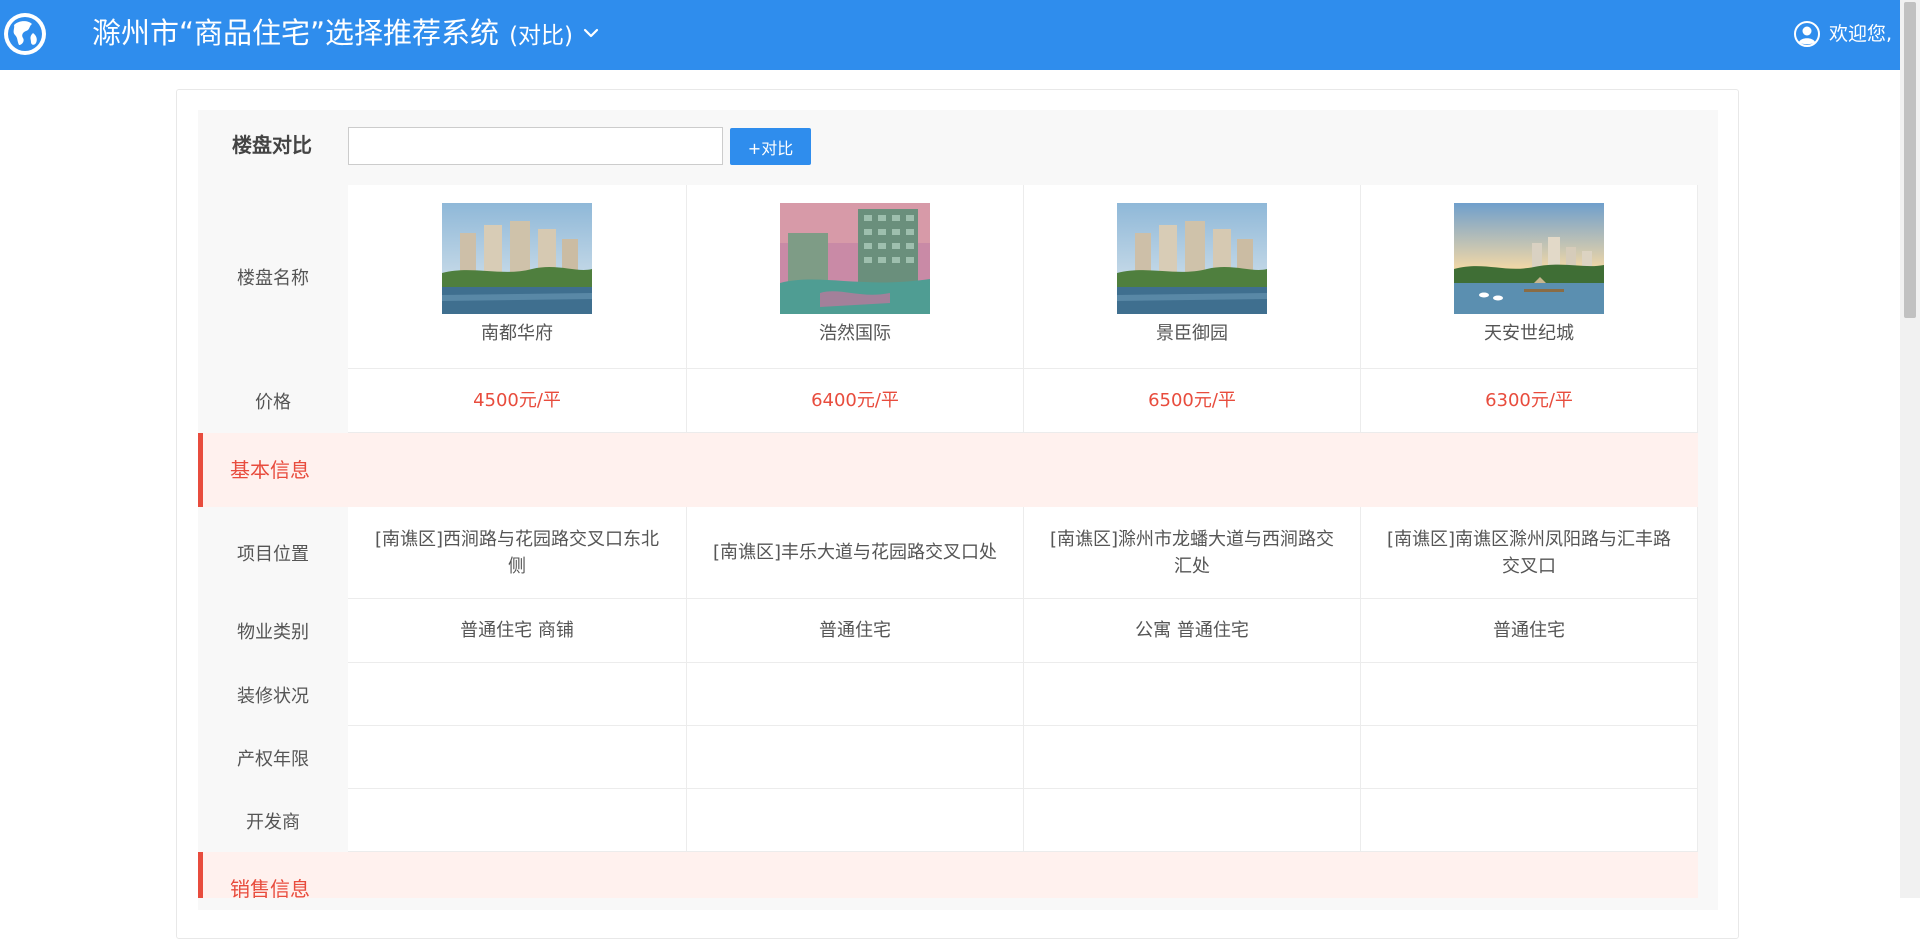  What do you see at coordinates (535, 146) in the screenshot?
I see `compare-search-input` at bounding box center [535, 146].